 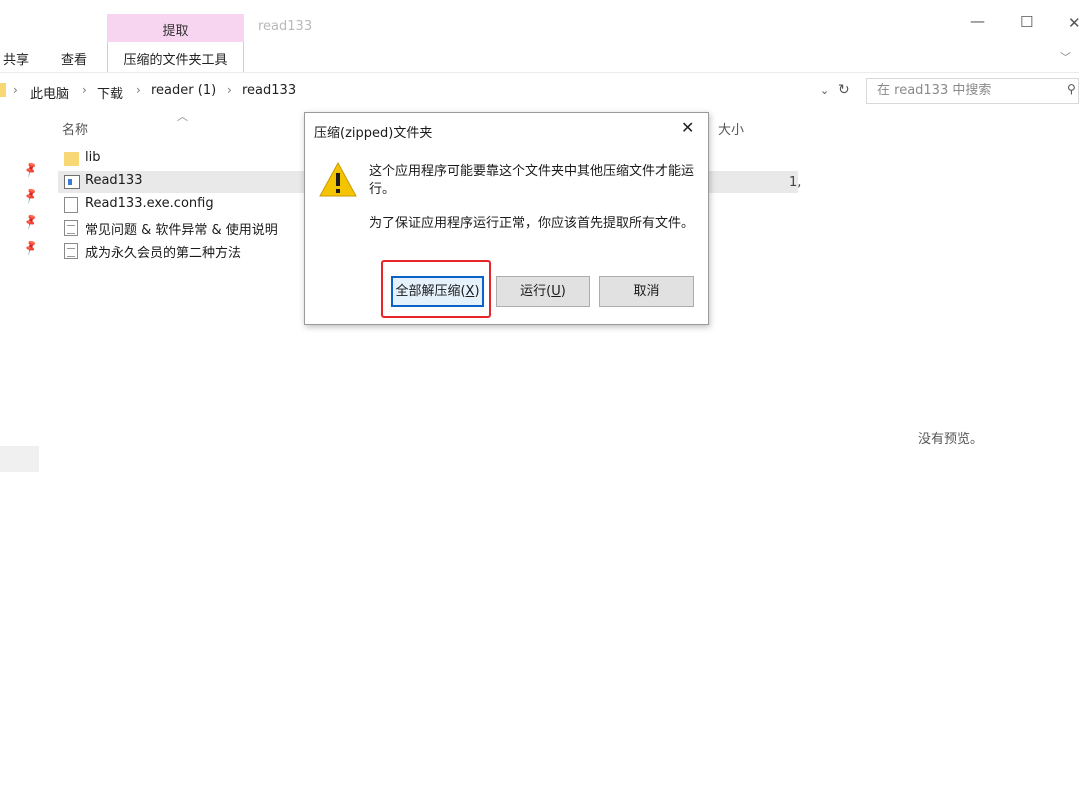 What do you see at coordinates (93, 157) in the screenshot?
I see `file-name: lib` at bounding box center [93, 157].